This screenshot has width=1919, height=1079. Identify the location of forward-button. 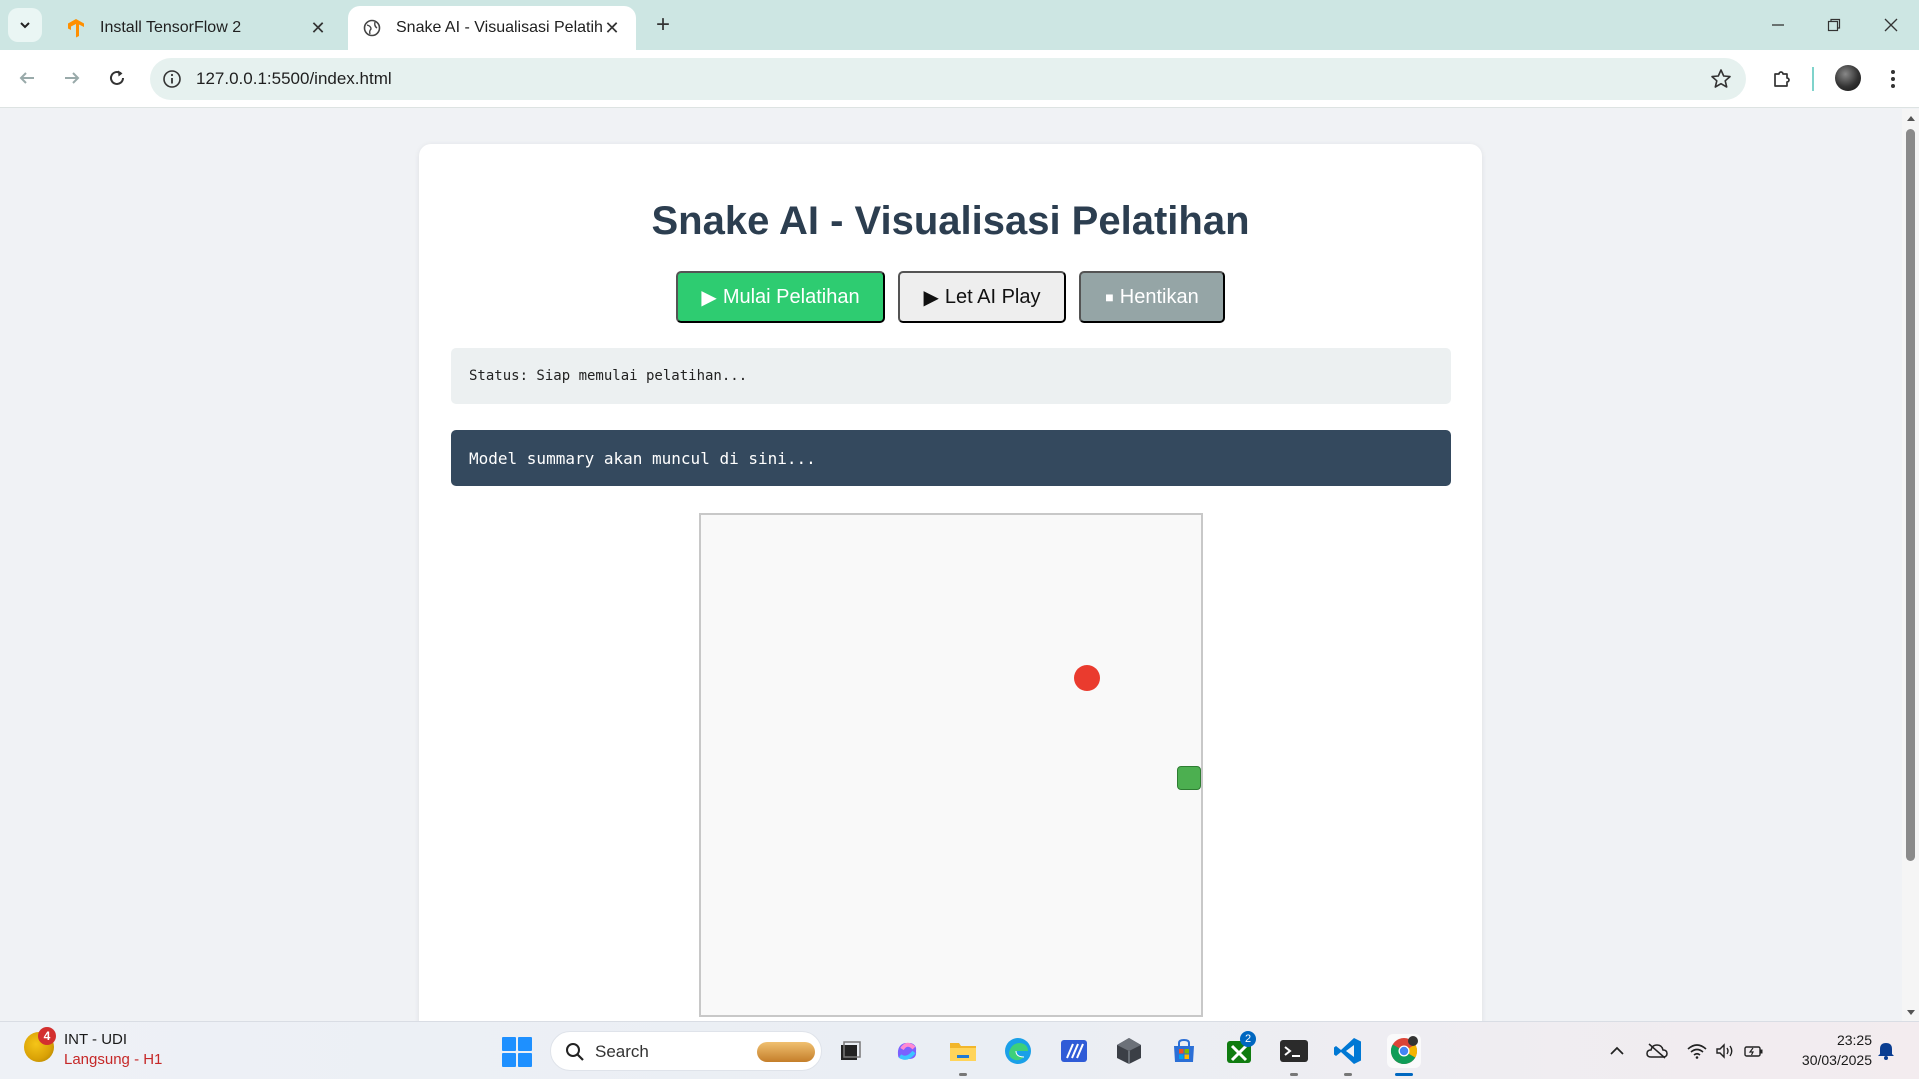
(72, 78).